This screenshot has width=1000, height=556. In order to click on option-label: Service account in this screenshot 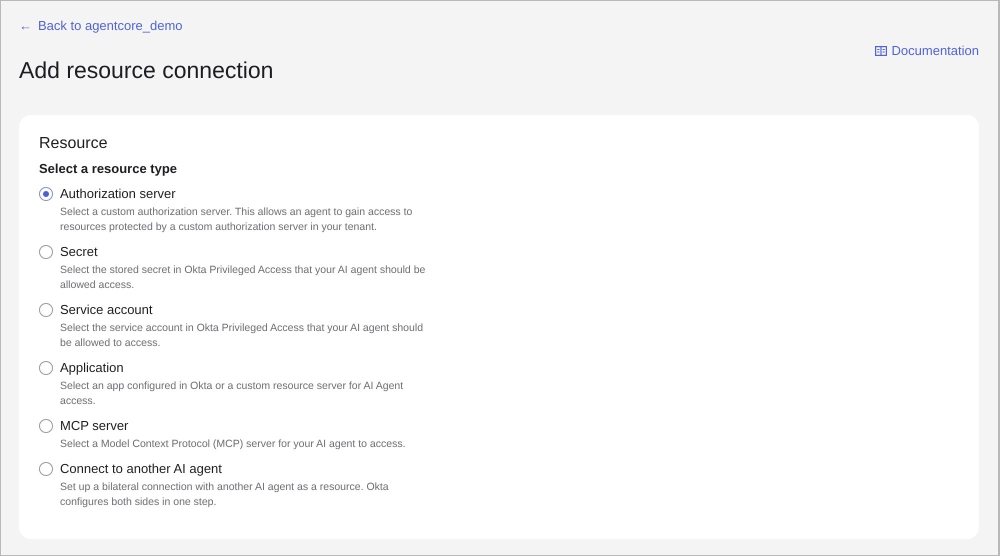, I will do `click(106, 309)`.